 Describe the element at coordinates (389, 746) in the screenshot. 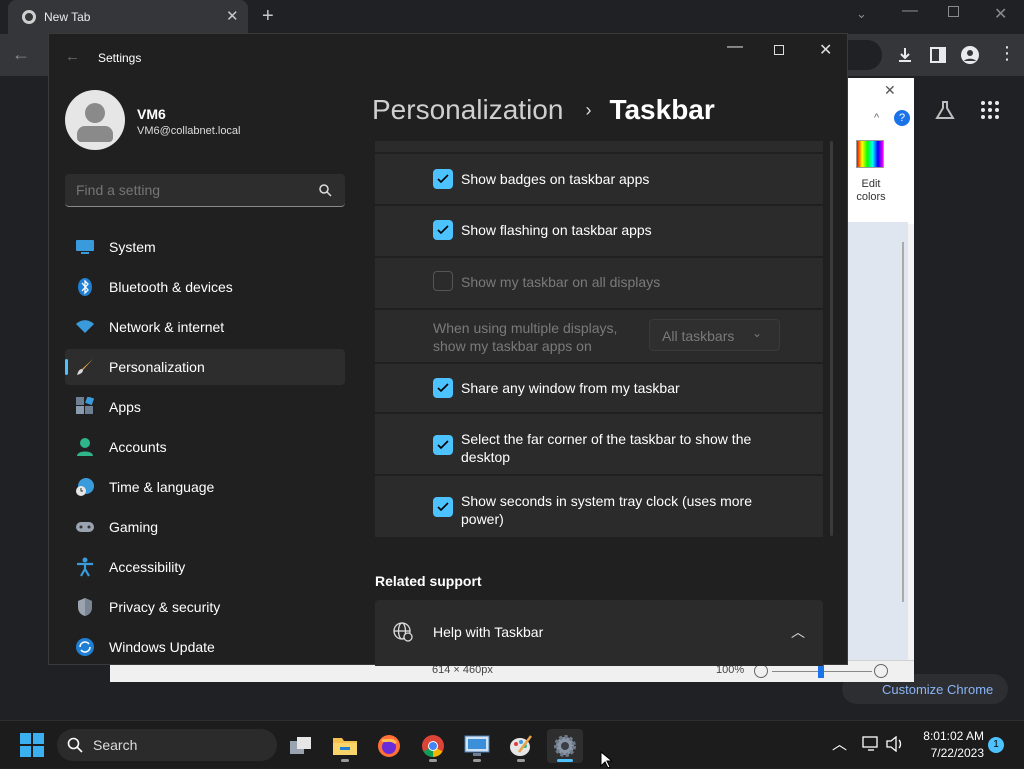

I see `firefox-button` at that location.